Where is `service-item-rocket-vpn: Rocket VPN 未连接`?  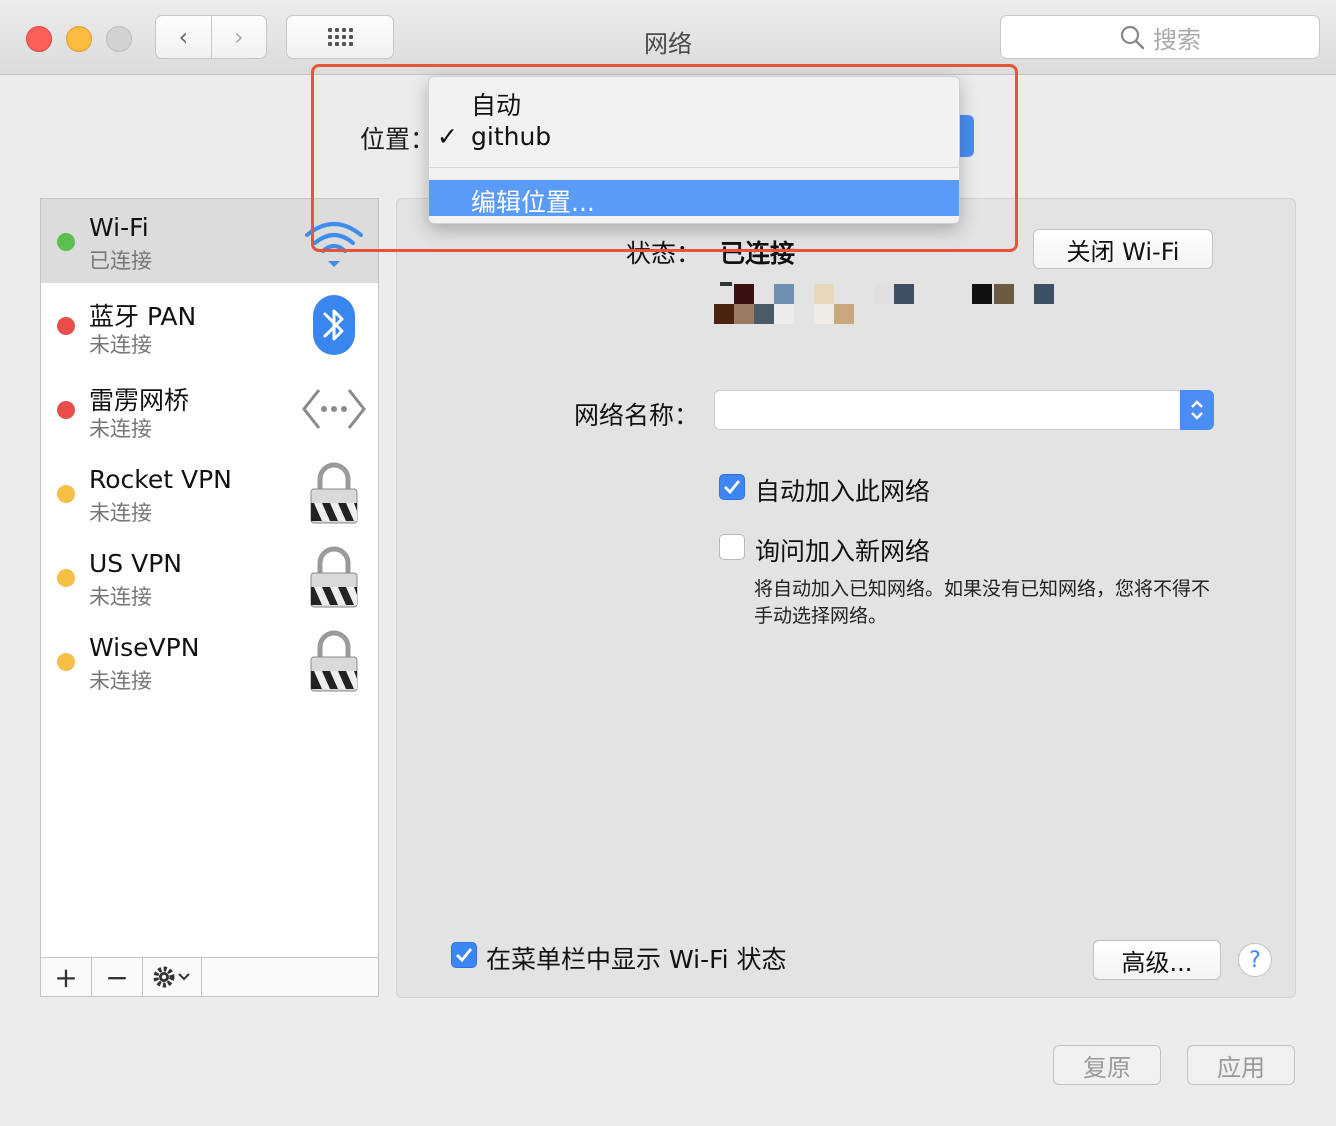
service-item-rocket-vpn: Rocket VPN 未连接 is located at coordinates (209, 493).